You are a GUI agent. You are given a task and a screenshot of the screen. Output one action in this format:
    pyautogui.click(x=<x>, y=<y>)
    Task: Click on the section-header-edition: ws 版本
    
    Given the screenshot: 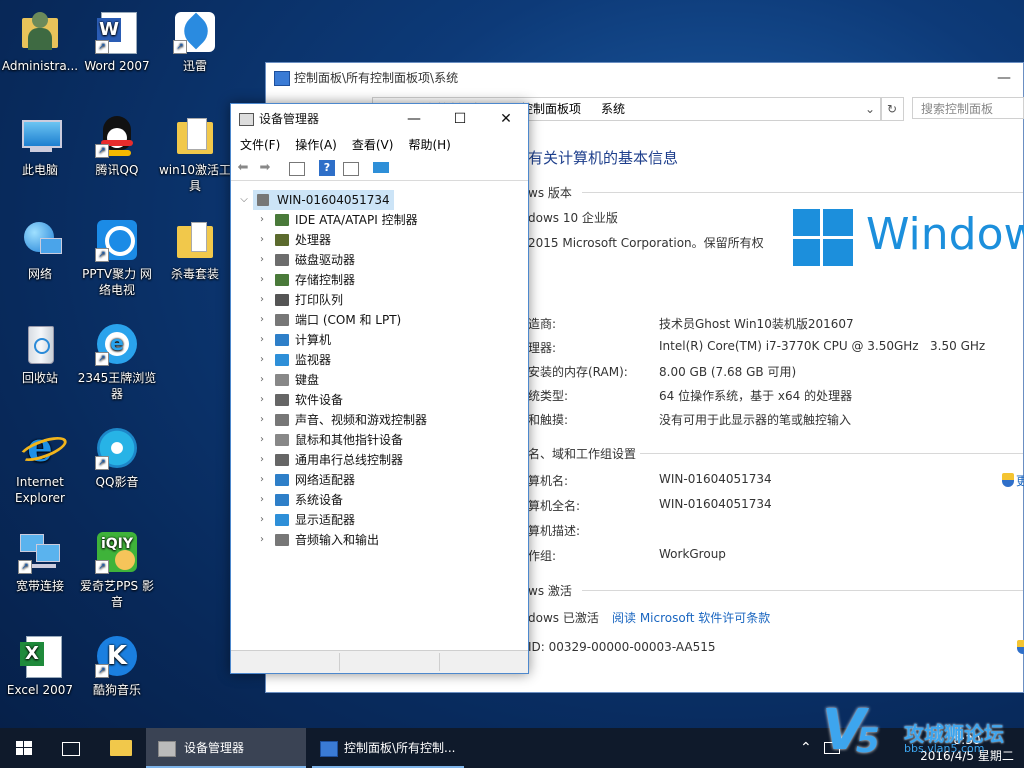 What is the action you would take?
    pyautogui.click(x=550, y=193)
    